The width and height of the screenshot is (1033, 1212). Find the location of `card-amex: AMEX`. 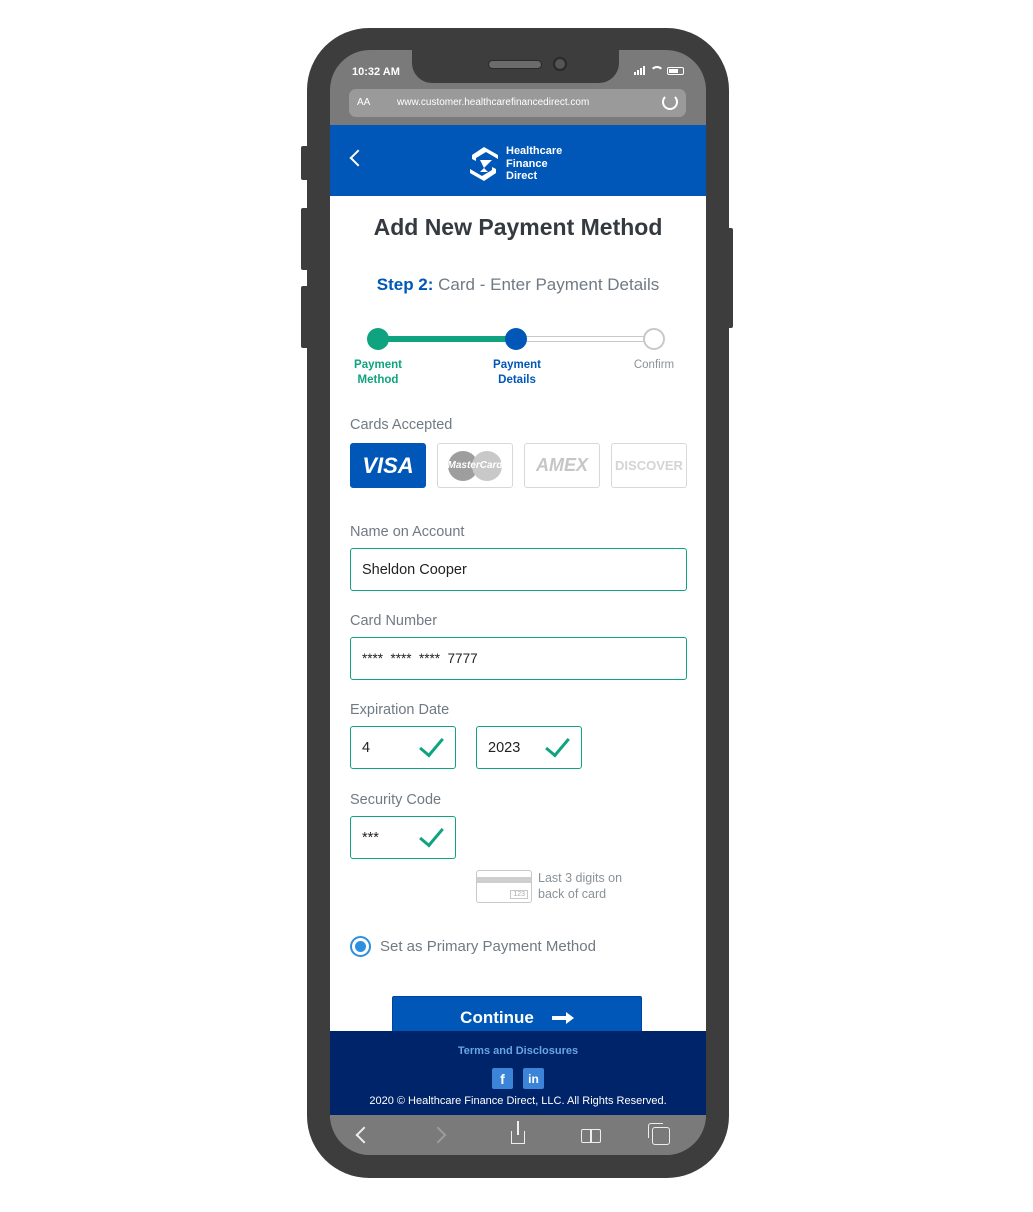

card-amex: AMEX is located at coordinates (562, 465).